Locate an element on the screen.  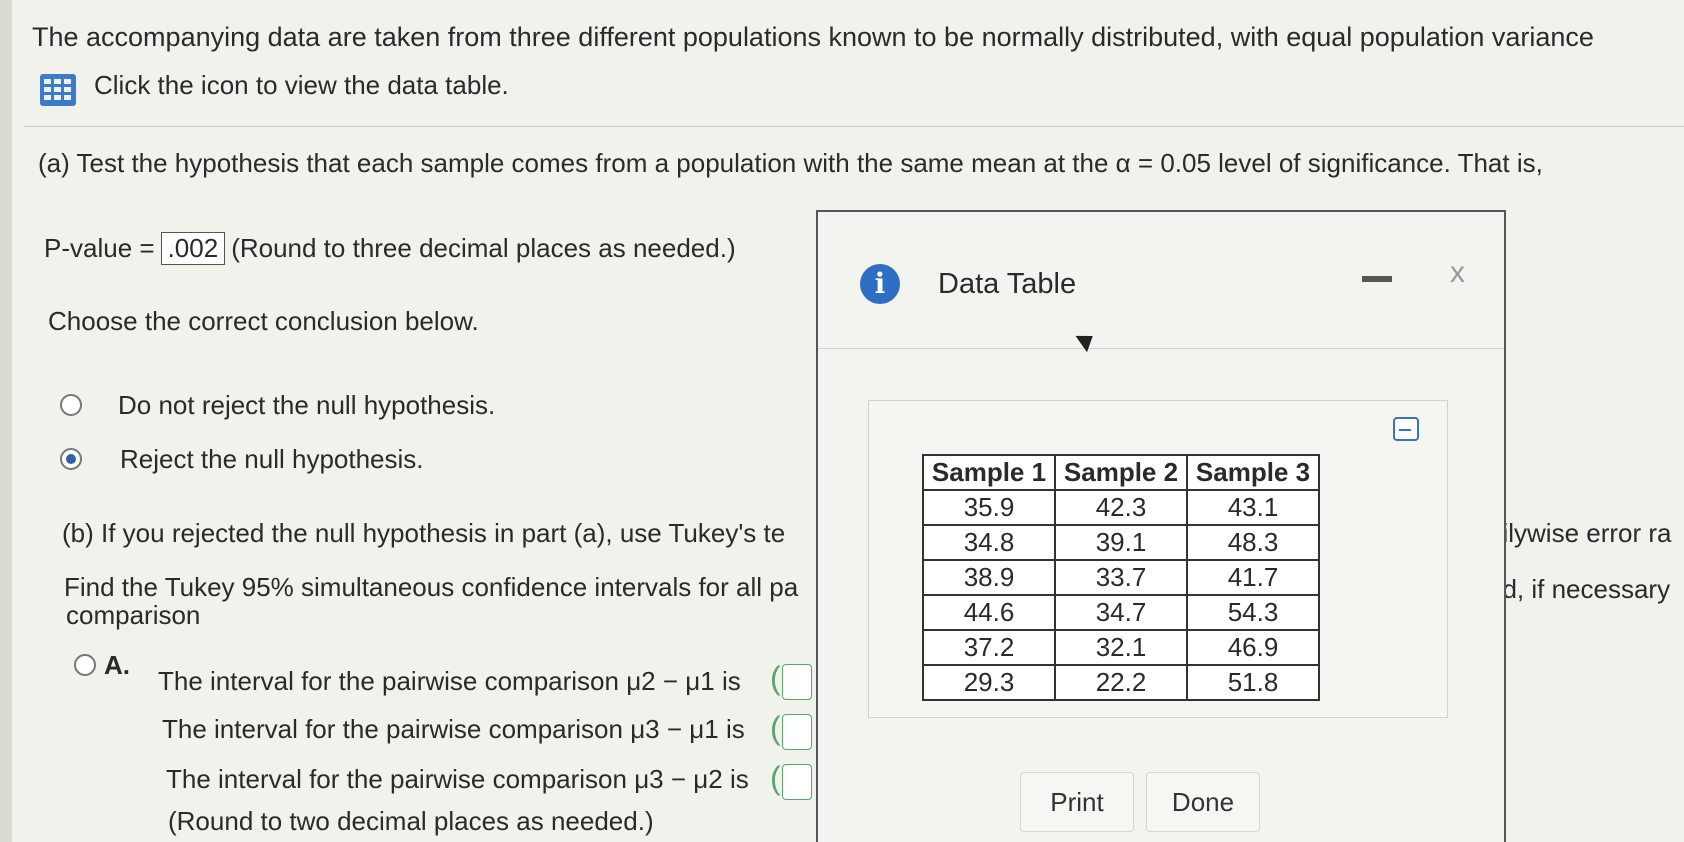
table-cell: 33.7 is located at coordinates (1121, 577).